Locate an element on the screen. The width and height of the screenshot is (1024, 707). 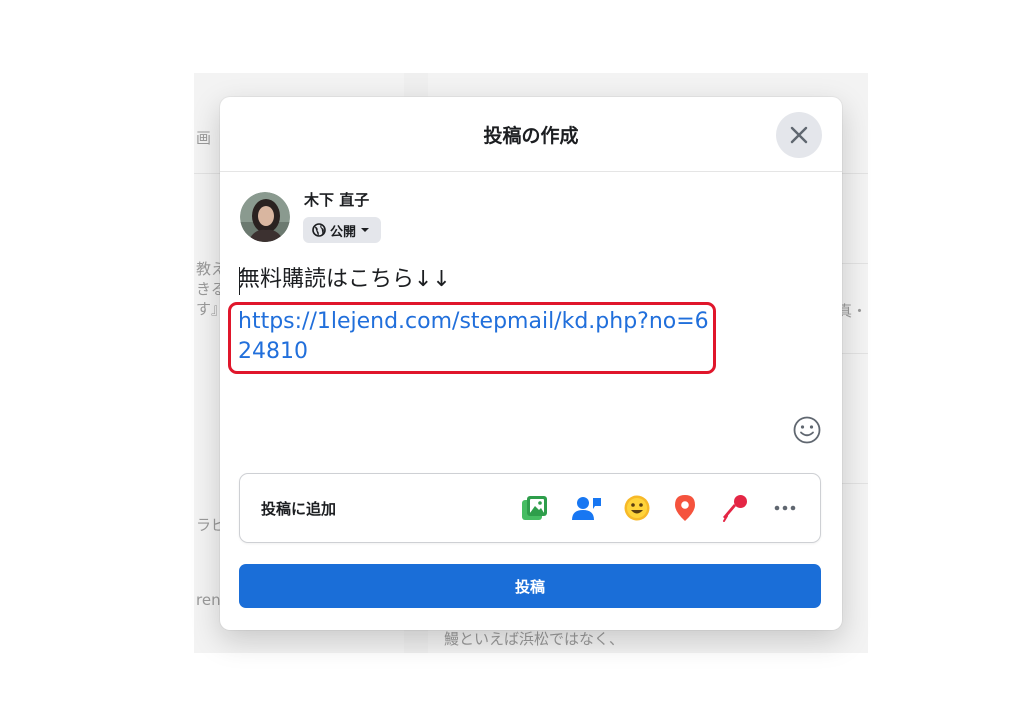
background-text: ren is located at coordinates (208, 600).